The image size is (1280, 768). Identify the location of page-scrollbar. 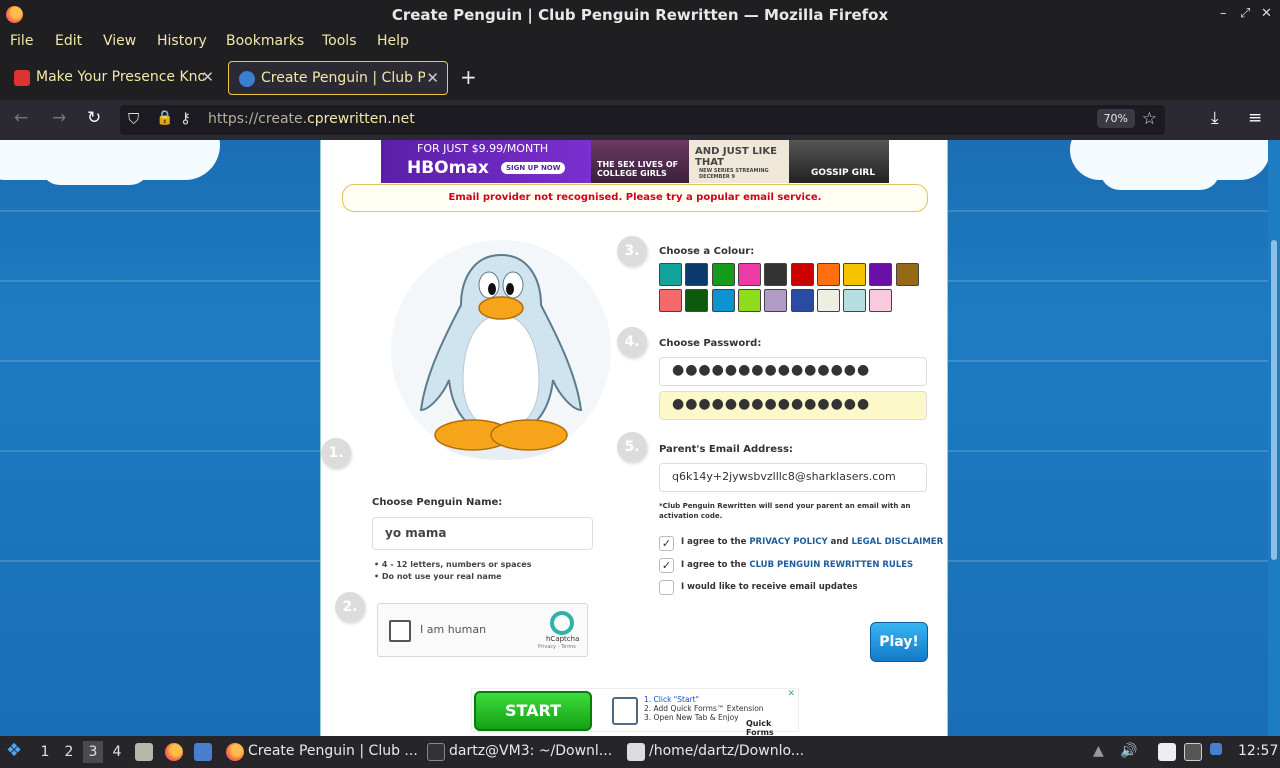
(1274, 438).